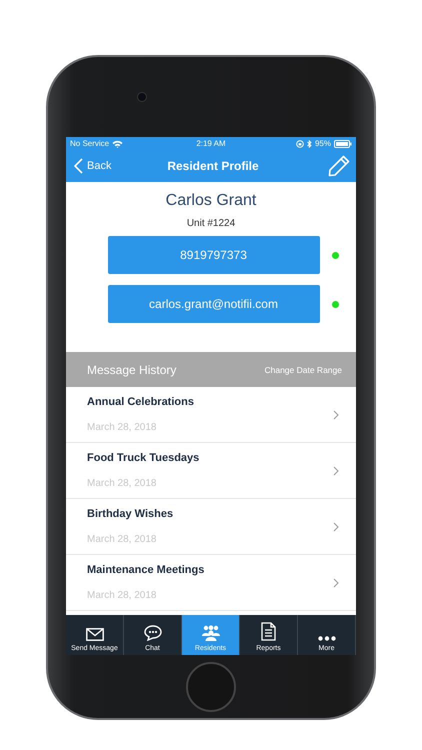  I want to click on pencil-icon, so click(339, 166).